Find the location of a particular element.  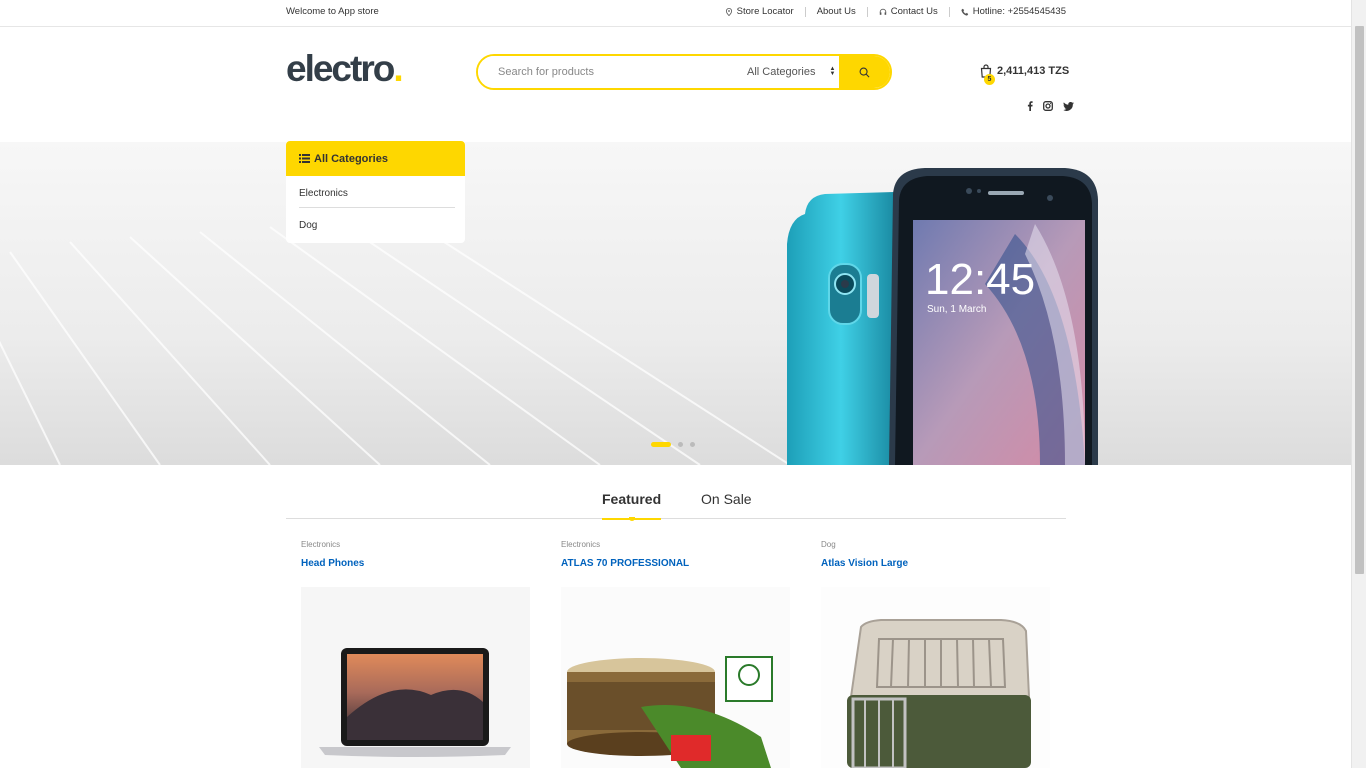

phone-icon is located at coordinates (964, 12).